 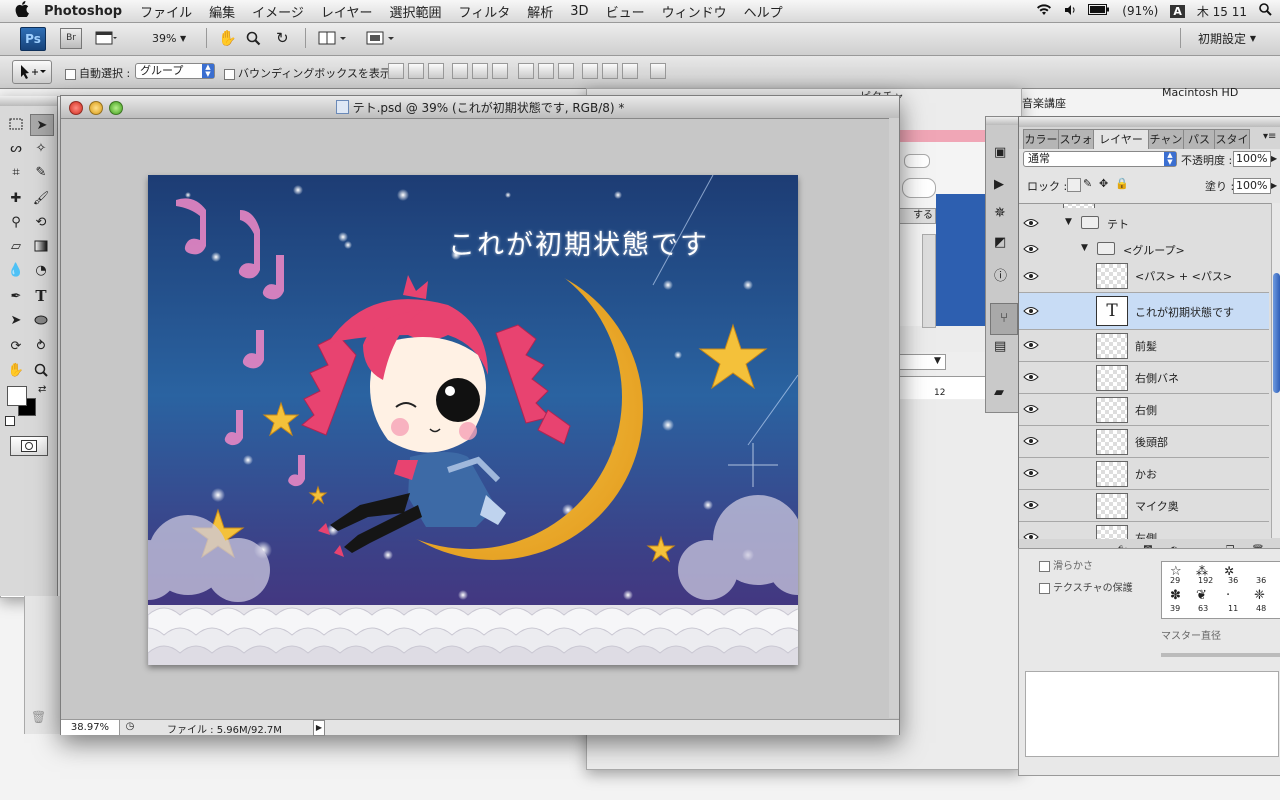 I want to click on align-bottom-button, so click(x=436, y=71).